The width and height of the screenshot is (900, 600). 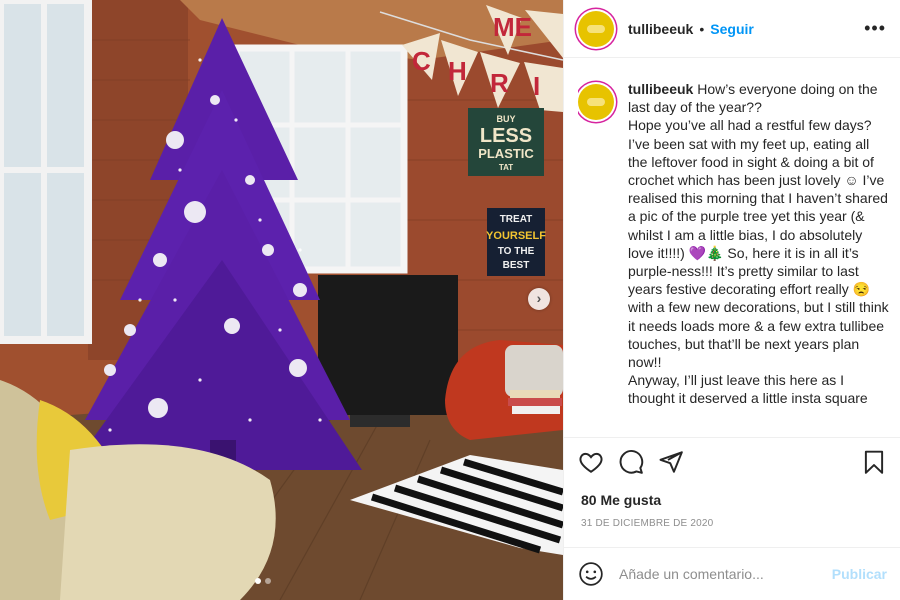 What do you see at coordinates (268, 581) in the screenshot?
I see `carousel-dot` at bounding box center [268, 581].